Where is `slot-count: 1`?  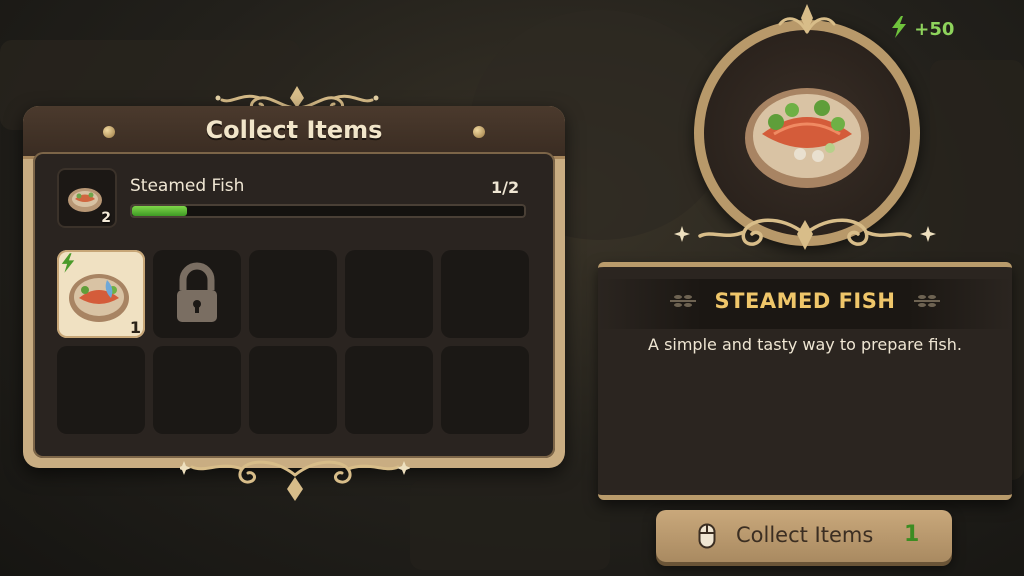 slot-count: 1 is located at coordinates (135, 327).